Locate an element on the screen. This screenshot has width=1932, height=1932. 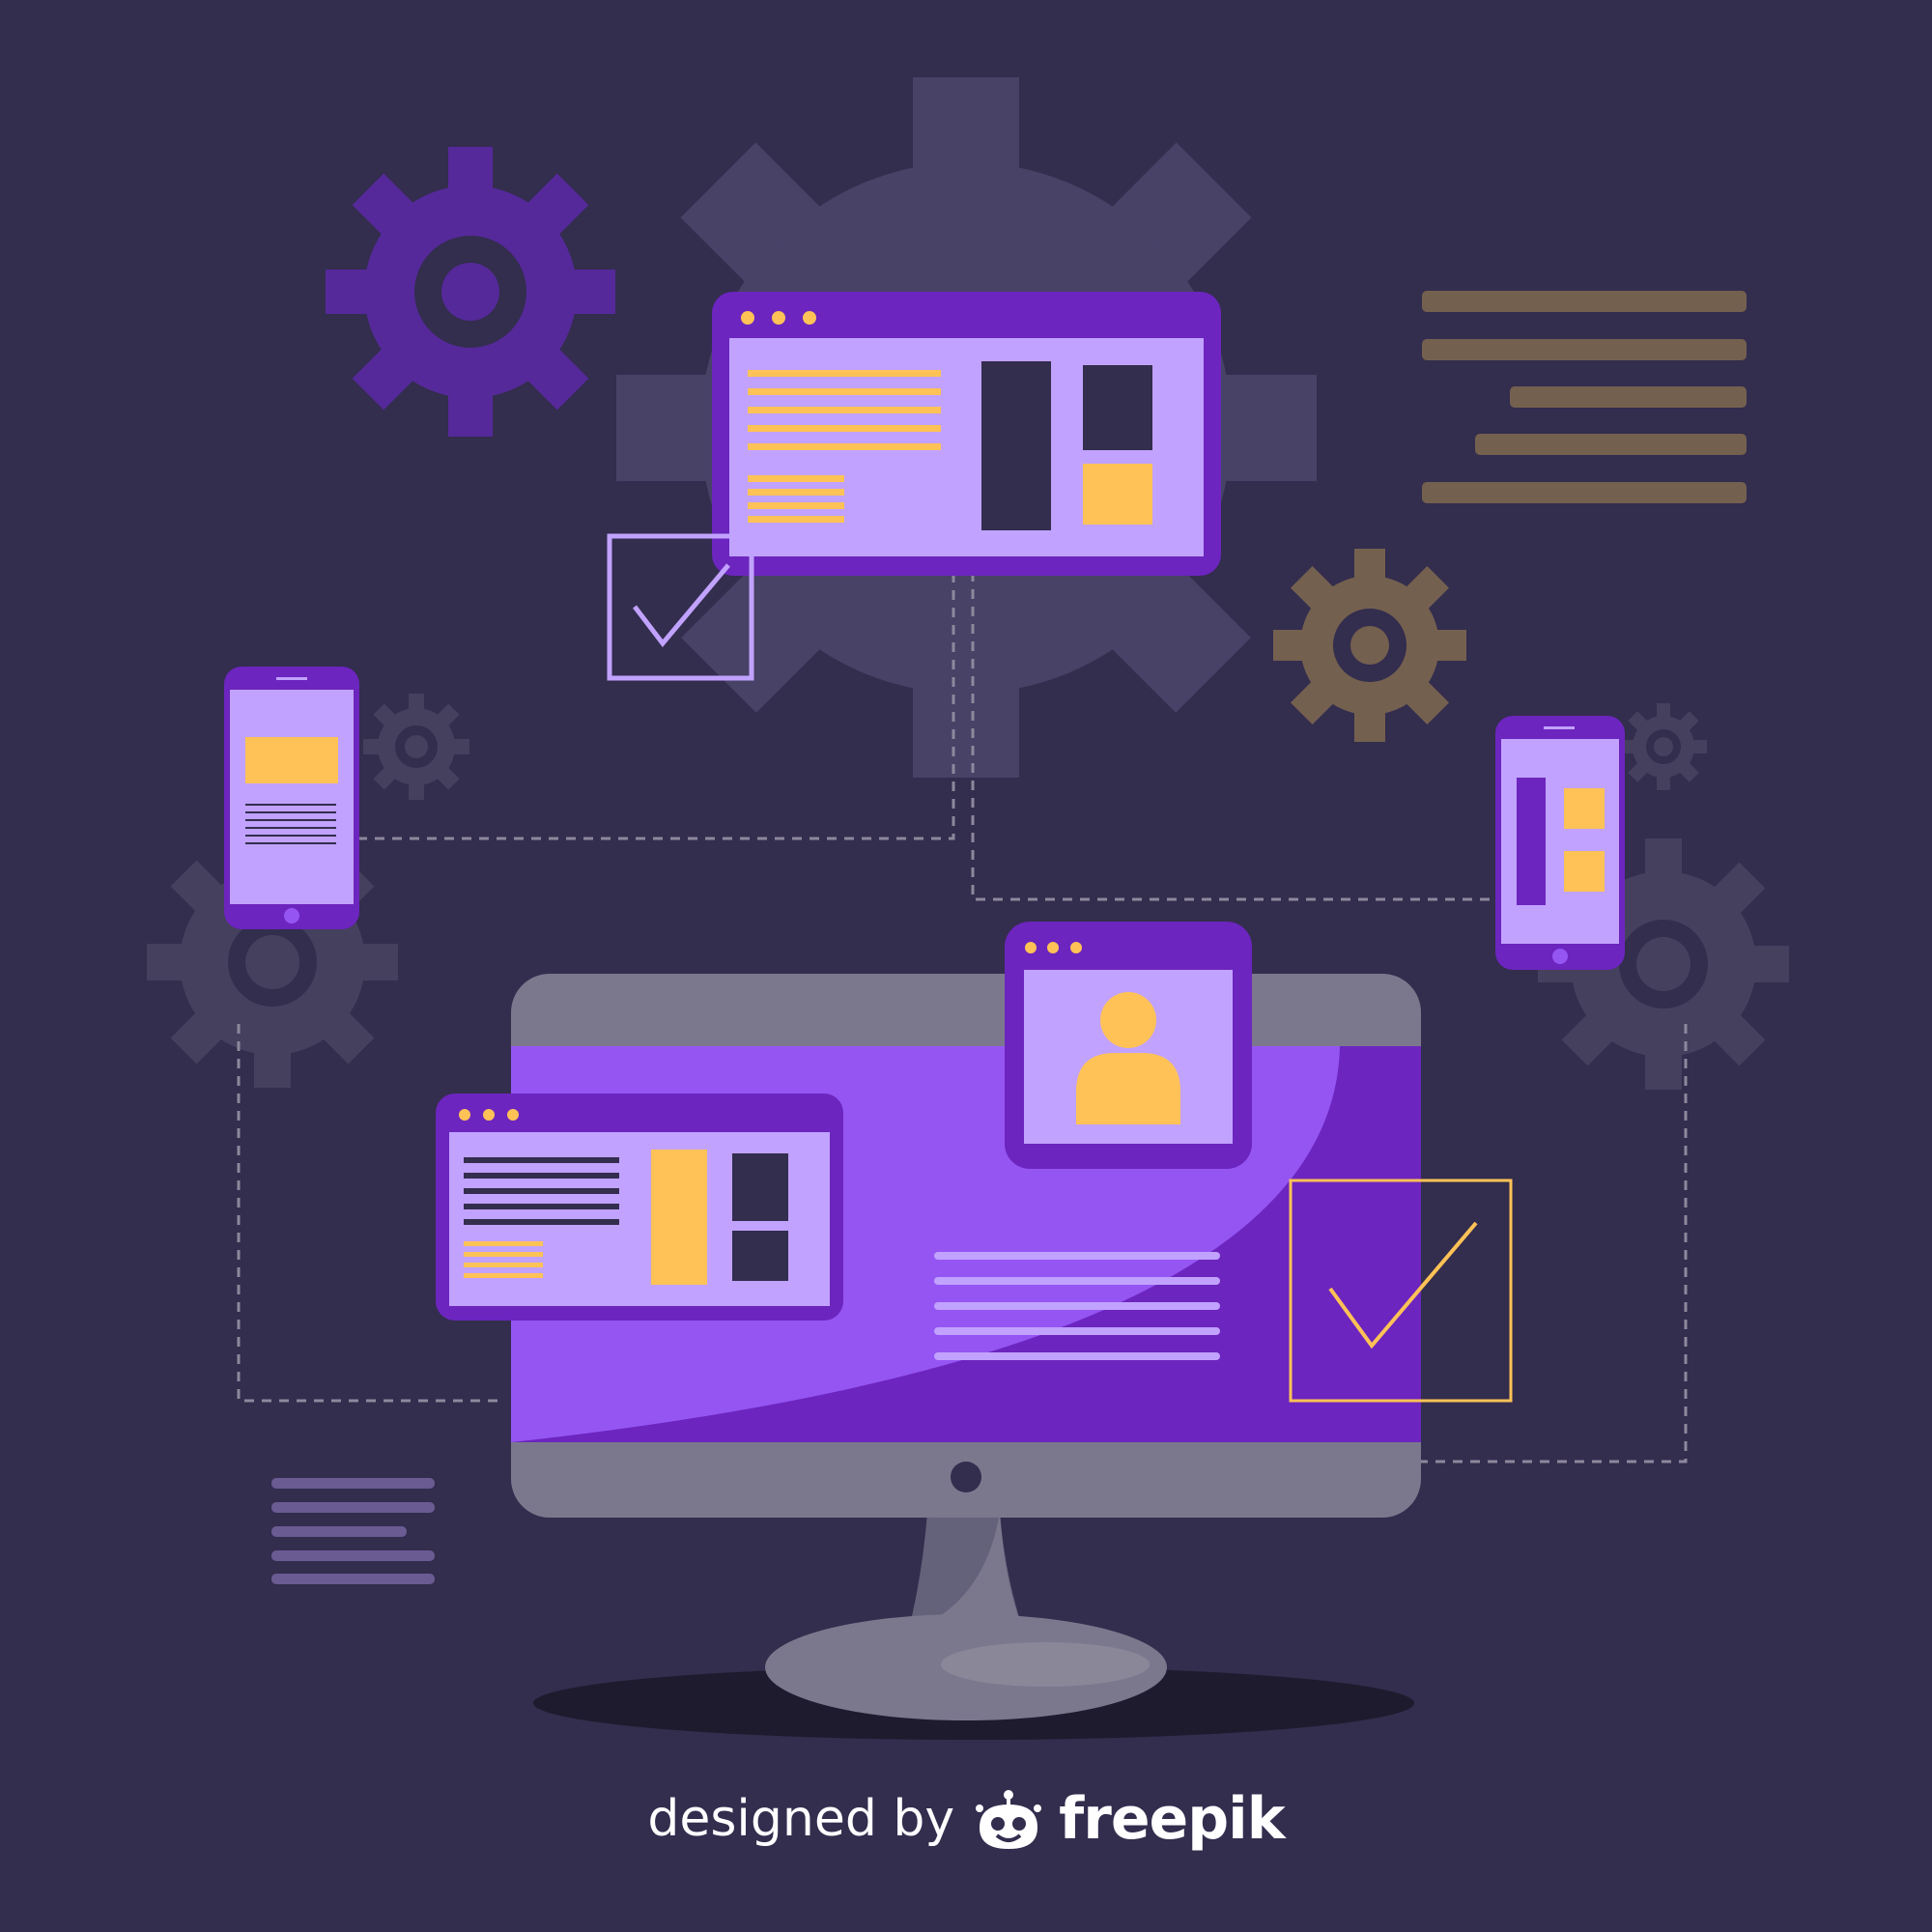
camera-dot is located at coordinates (966, 1477).